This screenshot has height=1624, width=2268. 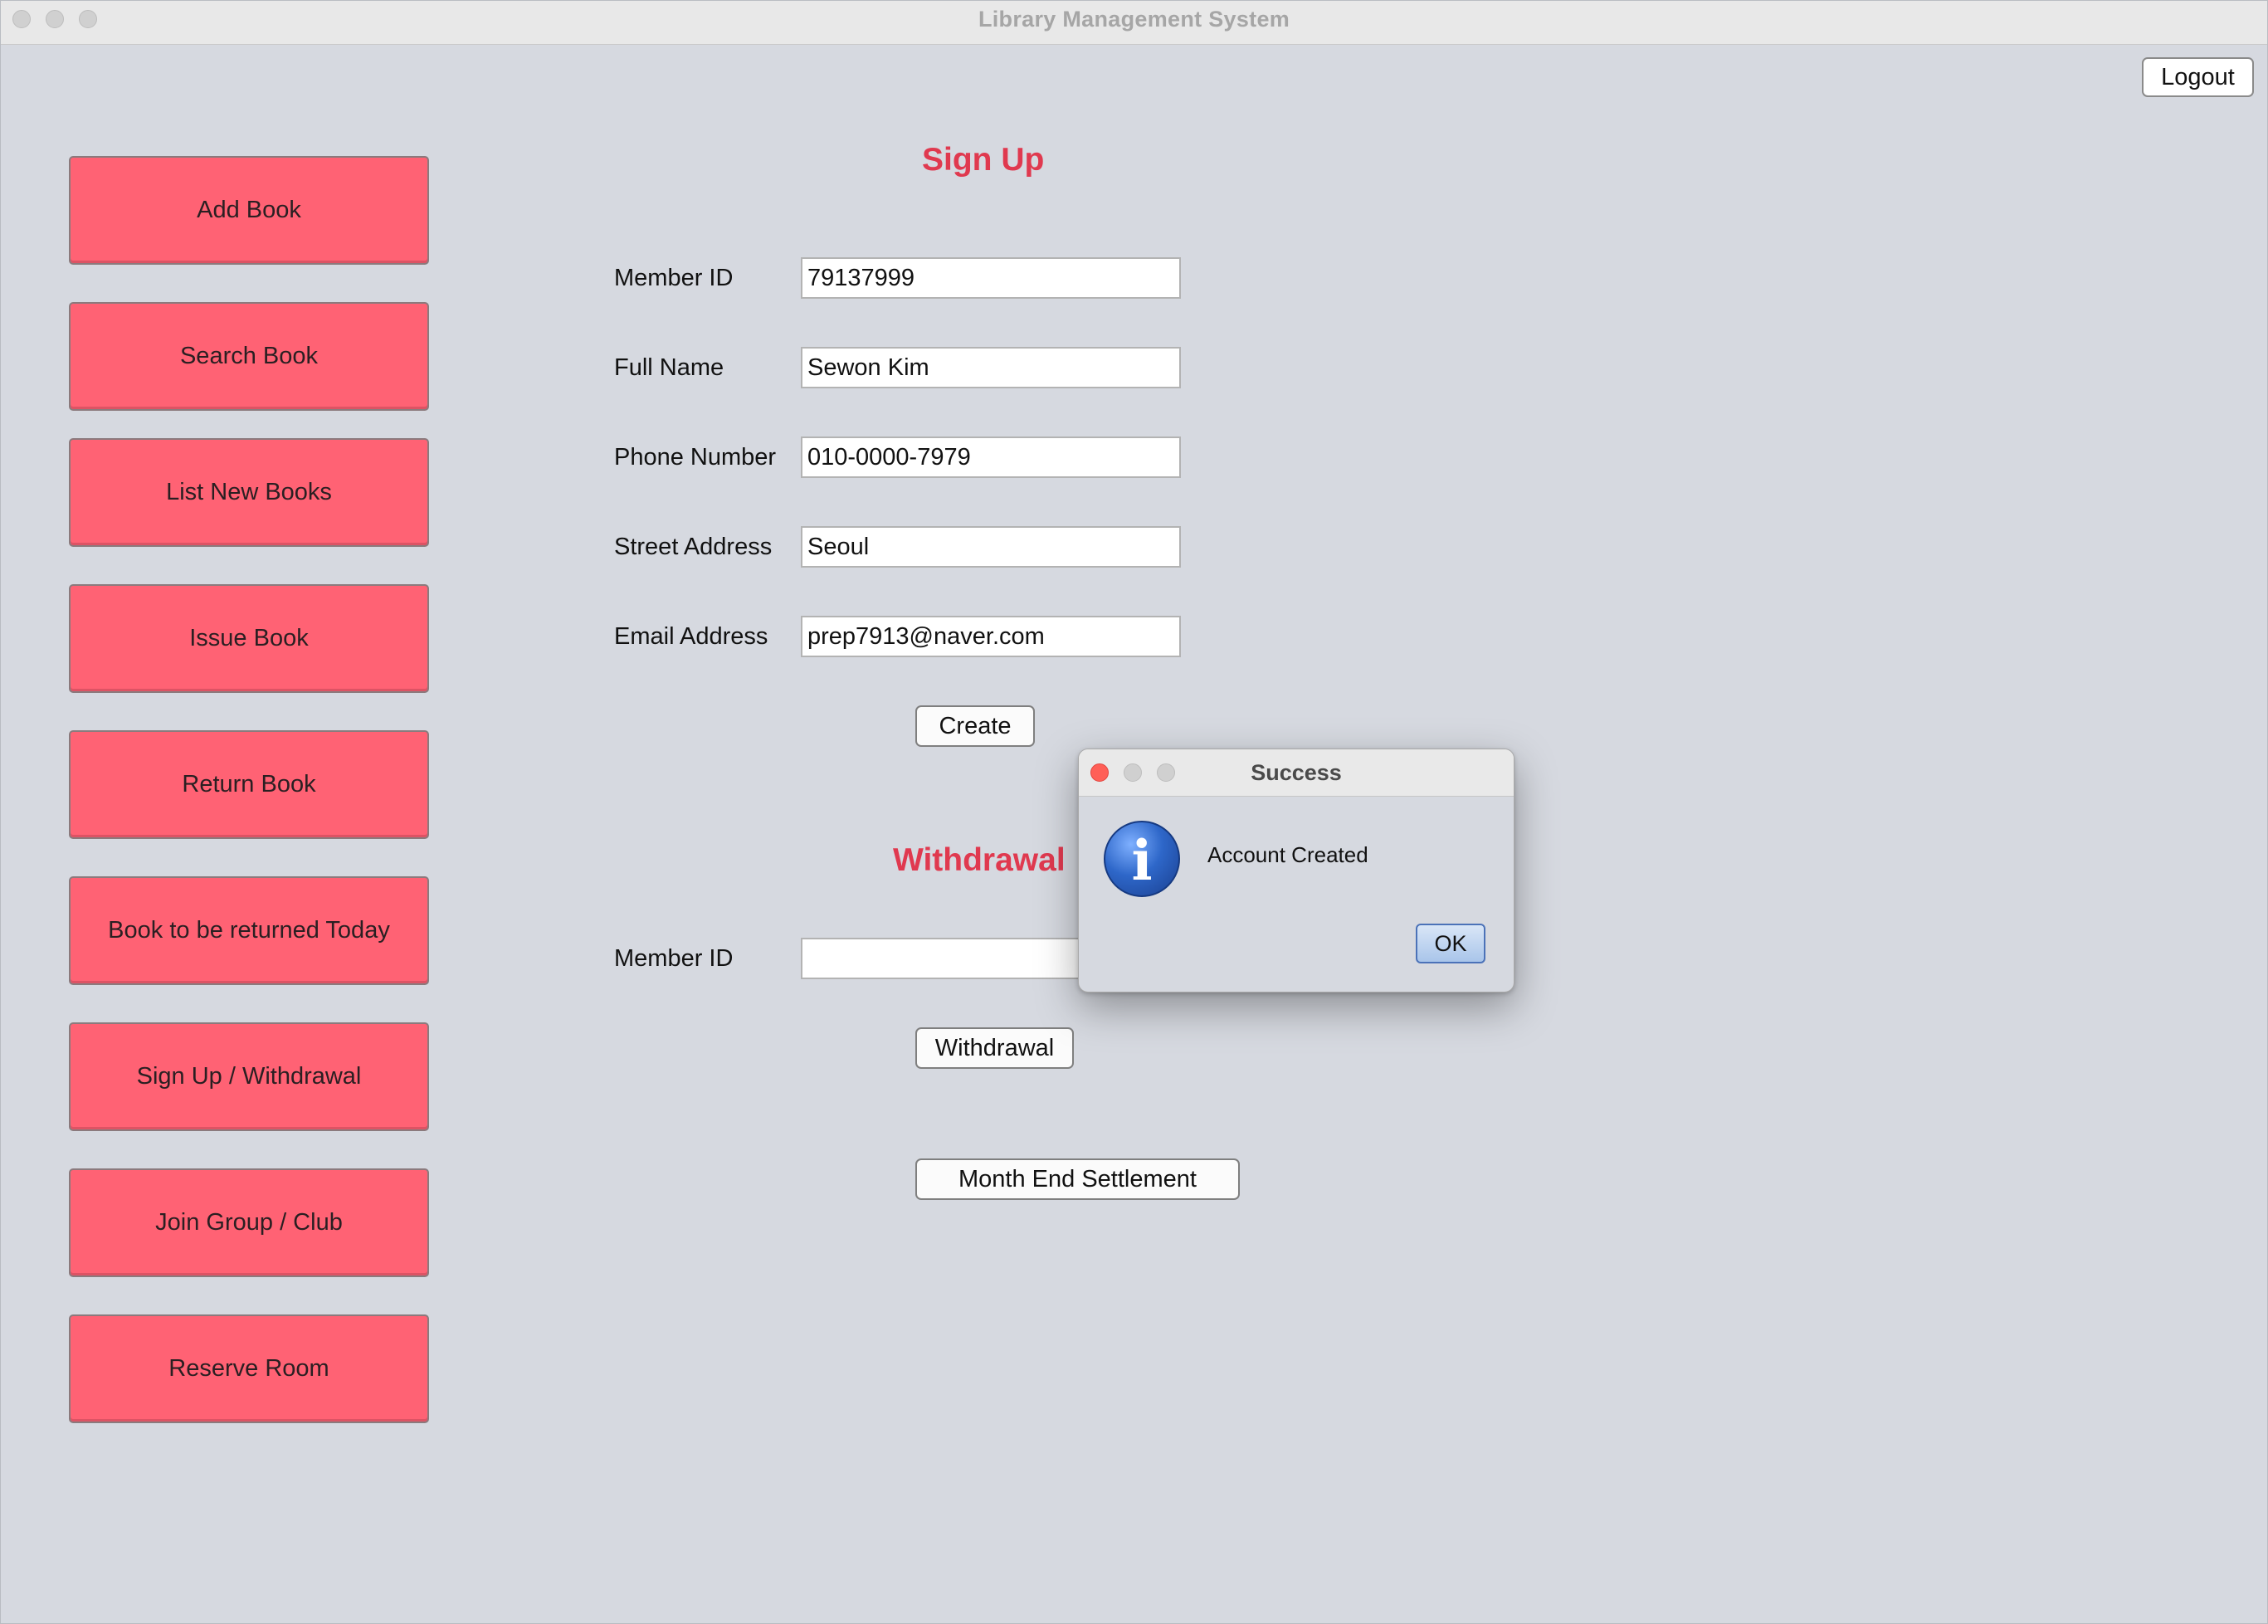 I want to click on sidebar-item-issue-book: Issue Book, so click(x=249, y=638).